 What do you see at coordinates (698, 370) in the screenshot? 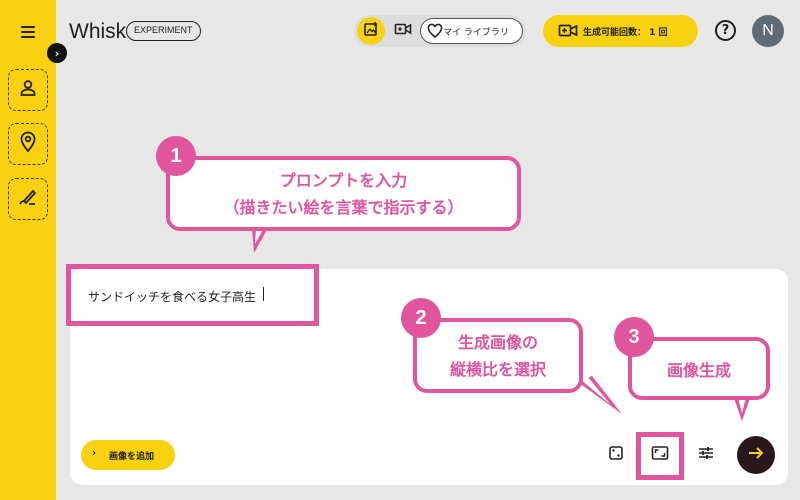
I see `callout-generate-line-1: 画像生成` at bounding box center [698, 370].